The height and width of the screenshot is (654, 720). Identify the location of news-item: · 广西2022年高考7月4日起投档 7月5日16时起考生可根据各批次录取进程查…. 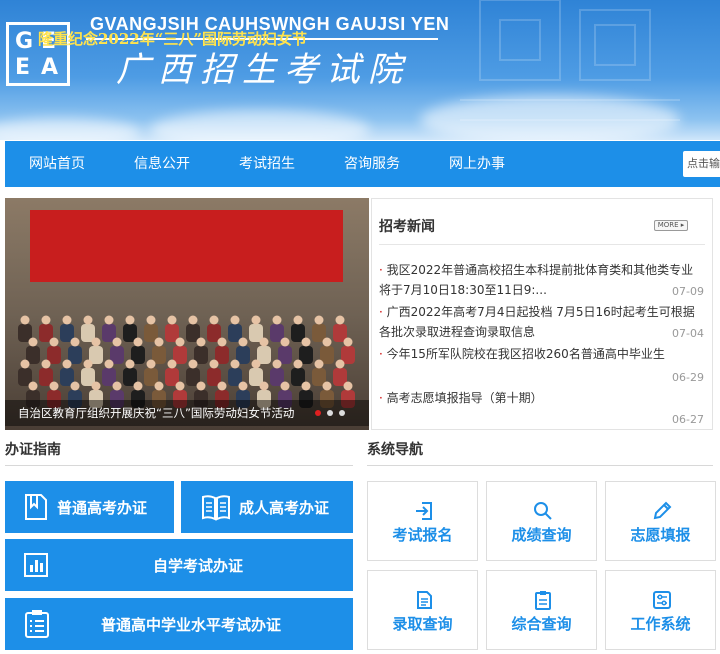
(538, 322).